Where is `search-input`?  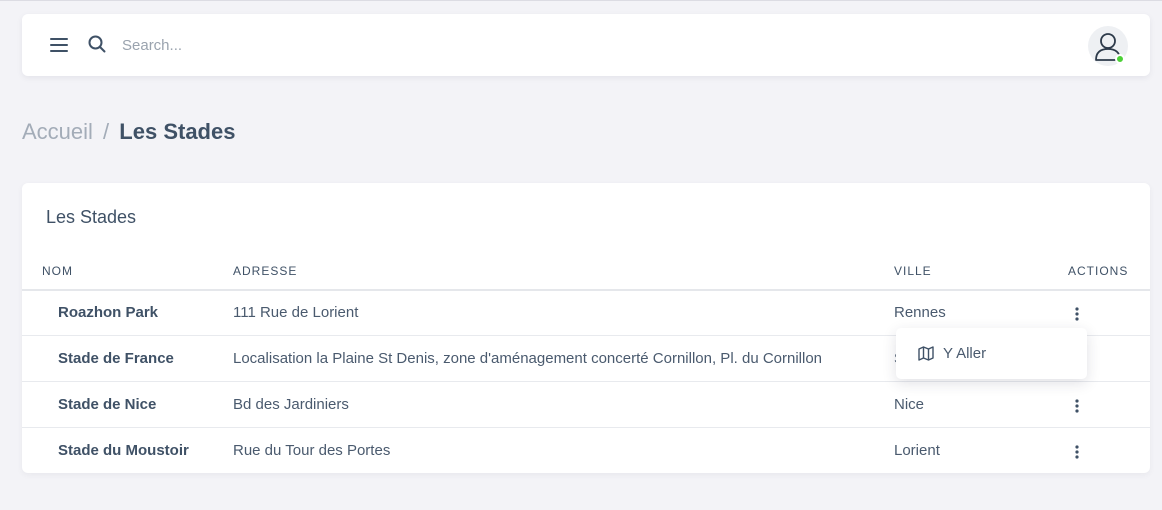
search-input is located at coordinates (322, 45).